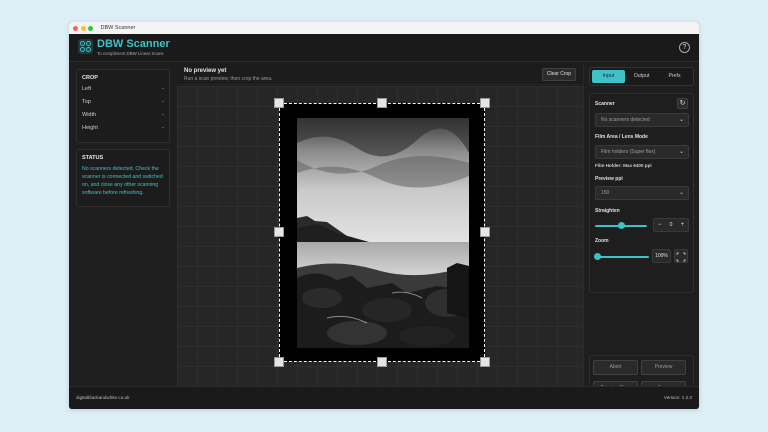  I want to click on app-logo-icon, so click(85, 46).